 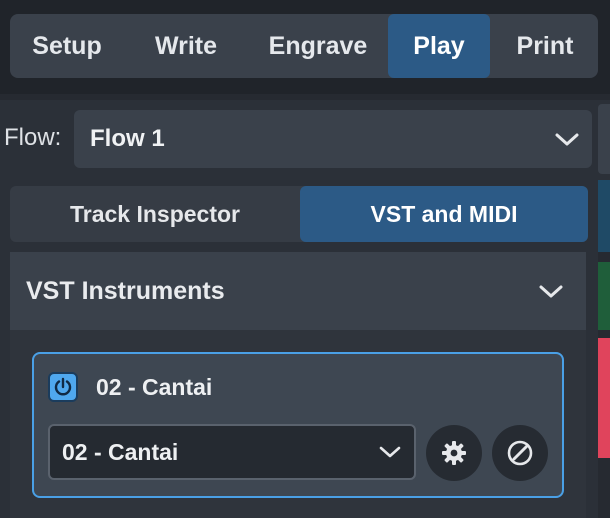 I want to click on flow-label: Flow:, so click(x=33, y=137).